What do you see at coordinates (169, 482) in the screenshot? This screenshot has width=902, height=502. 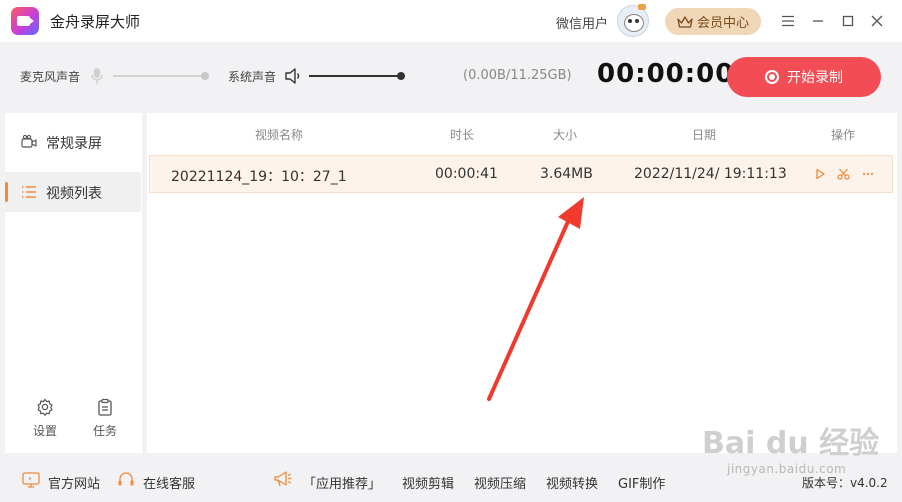 I see `online-support-link: 在线客服` at bounding box center [169, 482].